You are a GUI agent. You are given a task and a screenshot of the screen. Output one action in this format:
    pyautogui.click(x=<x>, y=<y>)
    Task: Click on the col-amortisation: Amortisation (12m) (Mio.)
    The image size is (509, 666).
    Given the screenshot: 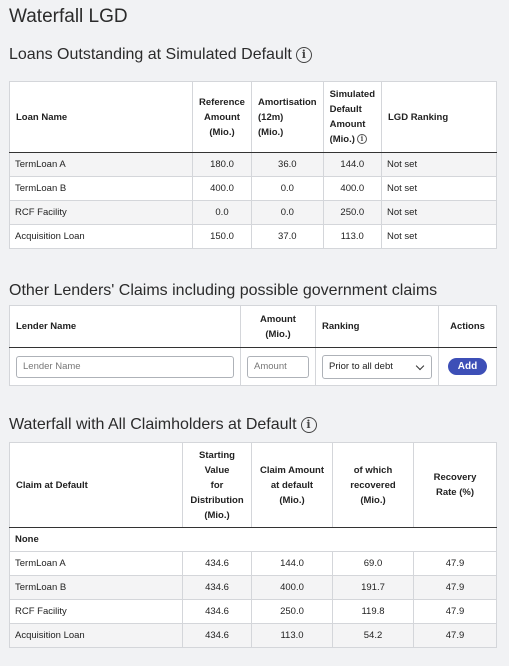 What is the action you would take?
    pyautogui.click(x=287, y=117)
    